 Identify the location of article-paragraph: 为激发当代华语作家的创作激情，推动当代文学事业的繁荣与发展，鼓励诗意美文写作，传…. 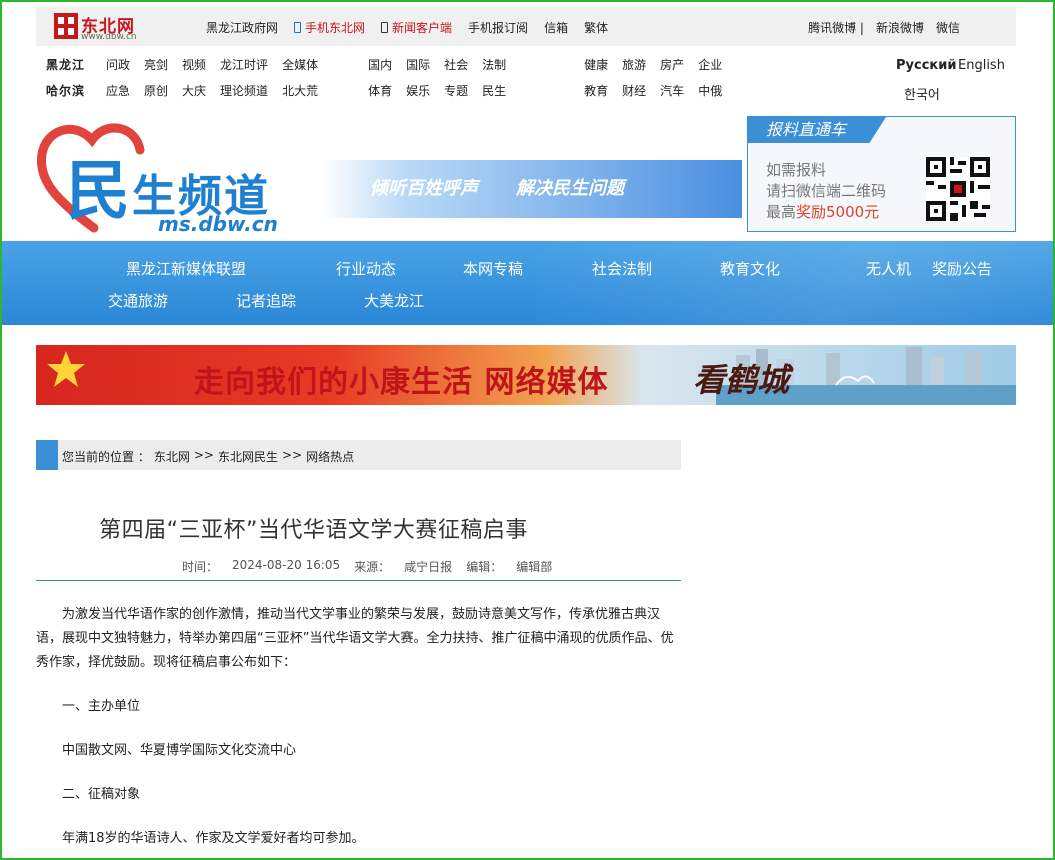
(355, 638).